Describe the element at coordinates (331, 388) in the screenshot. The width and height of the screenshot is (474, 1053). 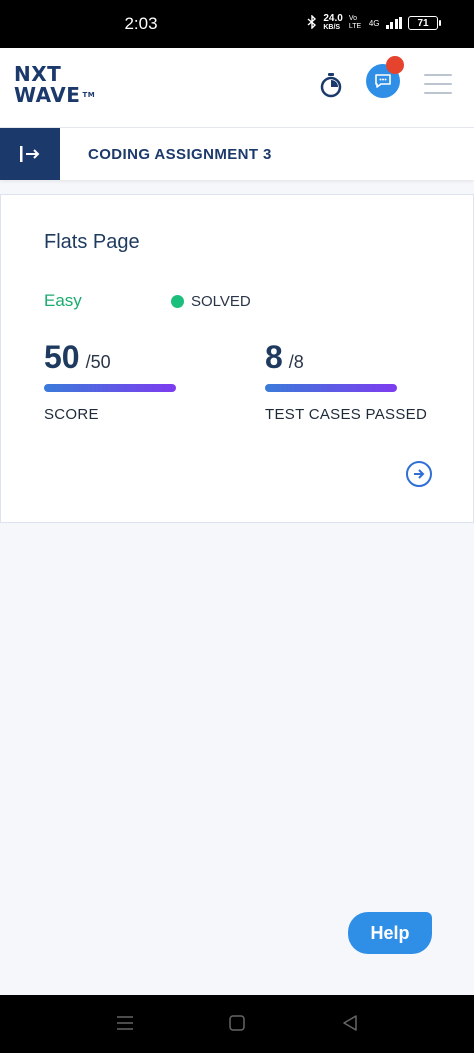
I see `test-cases-progress-bar` at that location.